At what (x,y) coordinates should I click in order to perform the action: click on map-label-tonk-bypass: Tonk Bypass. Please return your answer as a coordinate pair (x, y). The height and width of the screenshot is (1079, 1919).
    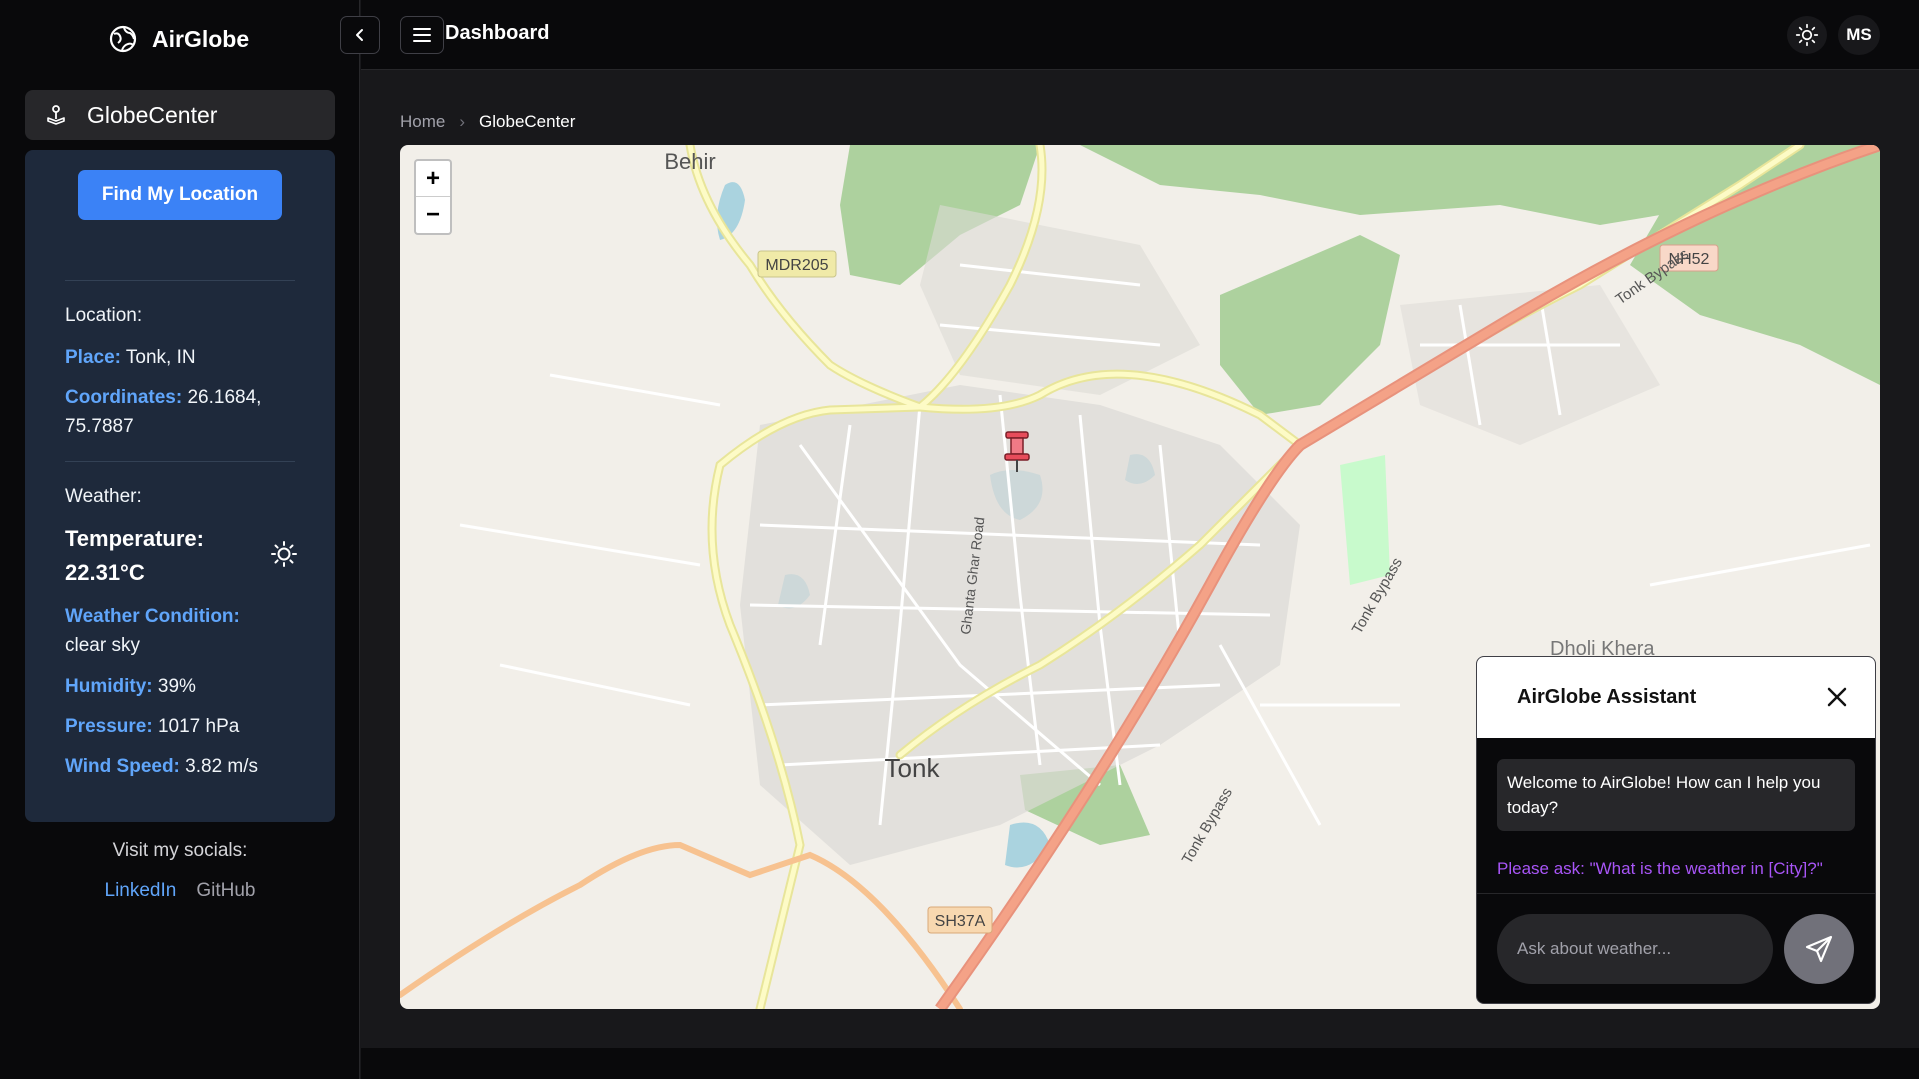
    Looking at the image, I should click on (1207, 826).